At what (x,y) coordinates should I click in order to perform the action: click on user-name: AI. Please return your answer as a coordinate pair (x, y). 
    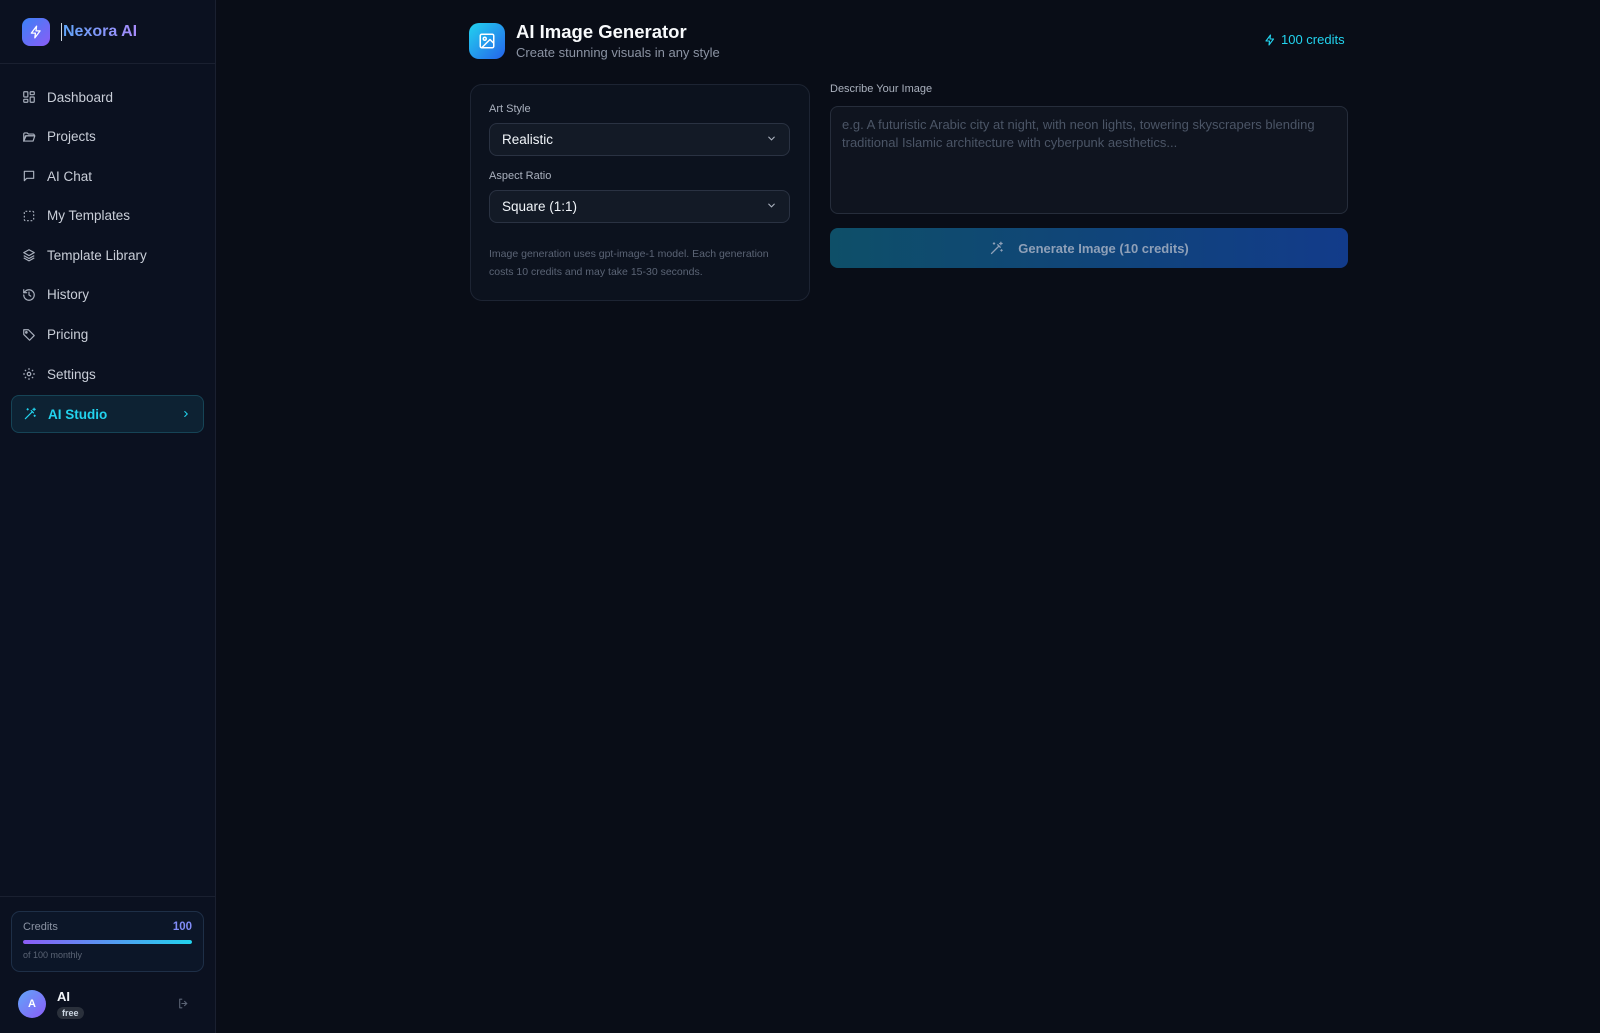
    Looking at the image, I should click on (63, 996).